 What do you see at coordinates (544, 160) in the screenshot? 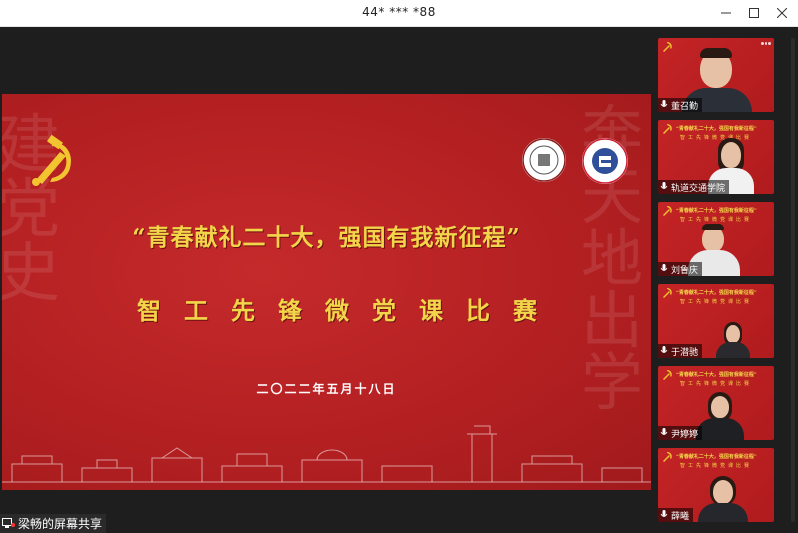
I see `university-seal-icon` at bounding box center [544, 160].